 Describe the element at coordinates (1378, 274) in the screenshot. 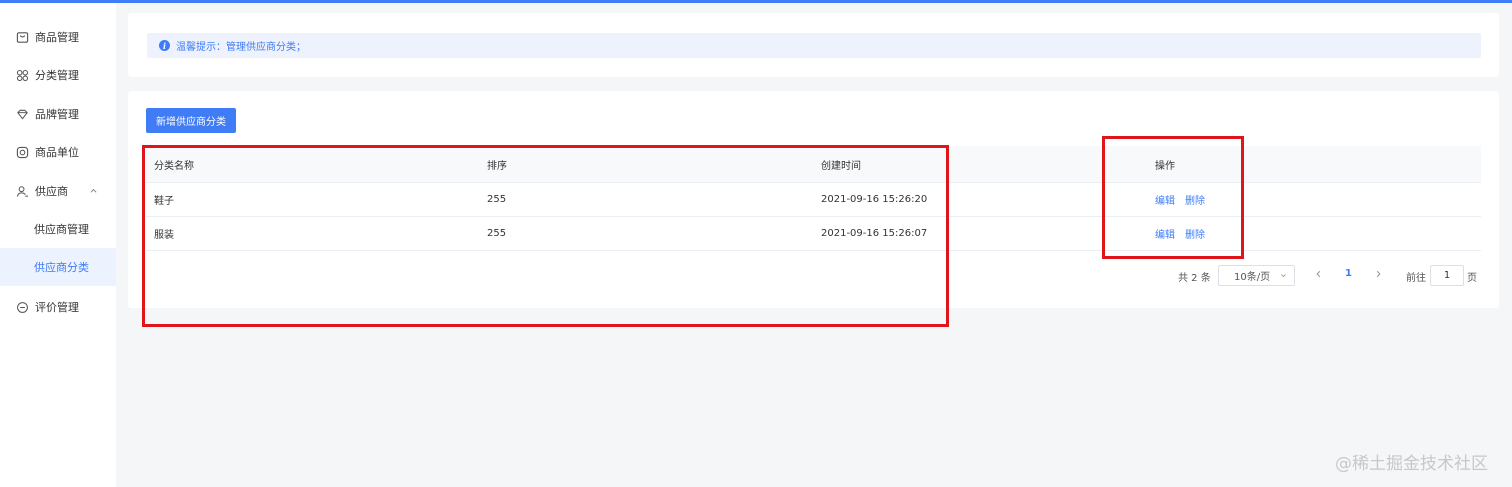

I see `next-page-icon` at that location.